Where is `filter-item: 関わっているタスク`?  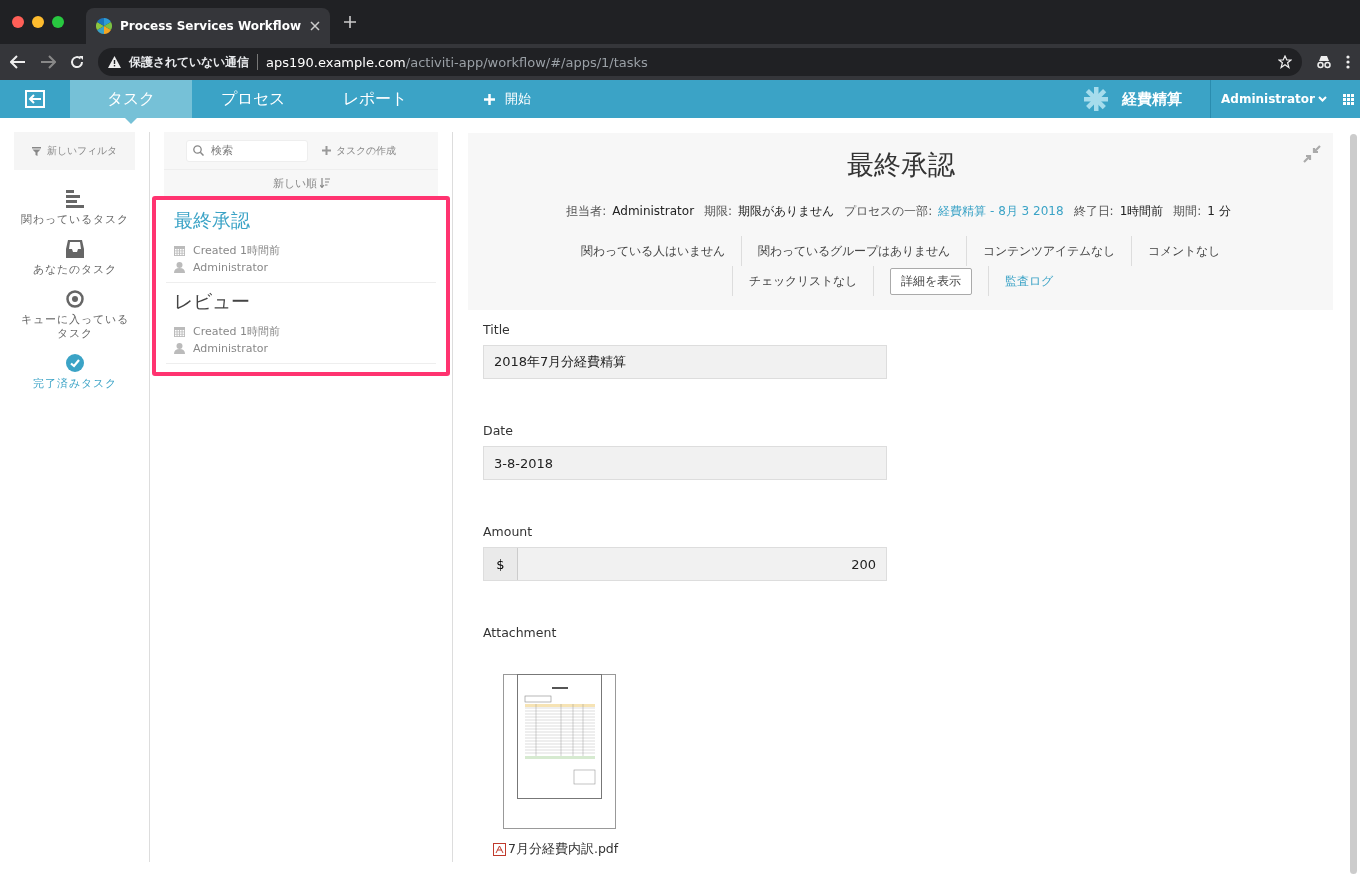 filter-item: 関わっているタスク is located at coordinates (74, 219).